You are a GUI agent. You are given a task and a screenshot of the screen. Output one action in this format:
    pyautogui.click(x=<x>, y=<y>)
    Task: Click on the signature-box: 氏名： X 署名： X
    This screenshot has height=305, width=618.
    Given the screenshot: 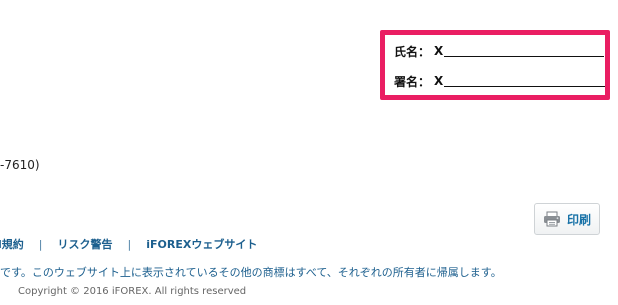 What is the action you would take?
    pyautogui.click(x=495, y=65)
    